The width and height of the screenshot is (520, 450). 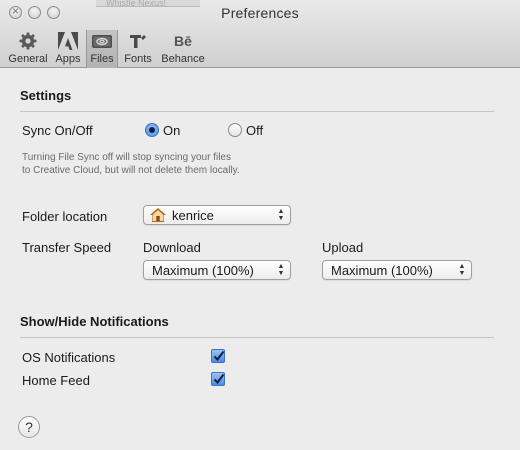 What do you see at coordinates (138, 59) in the screenshot?
I see `toolbar-fonts-label: Fonts` at bounding box center [138, 59].